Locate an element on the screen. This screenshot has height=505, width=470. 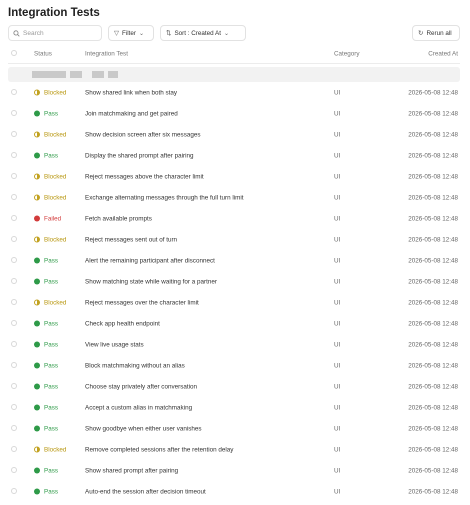
filter-button: ▽ Filter ⌄ is located at coordinates (131, 33).